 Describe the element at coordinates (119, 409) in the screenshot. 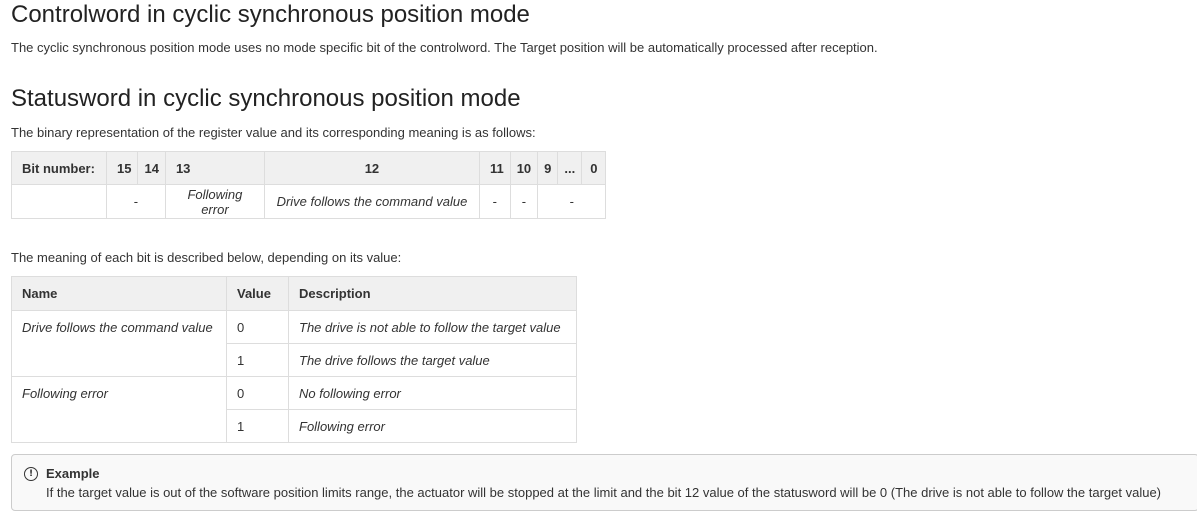

I see `row-name: Following error` at that location.